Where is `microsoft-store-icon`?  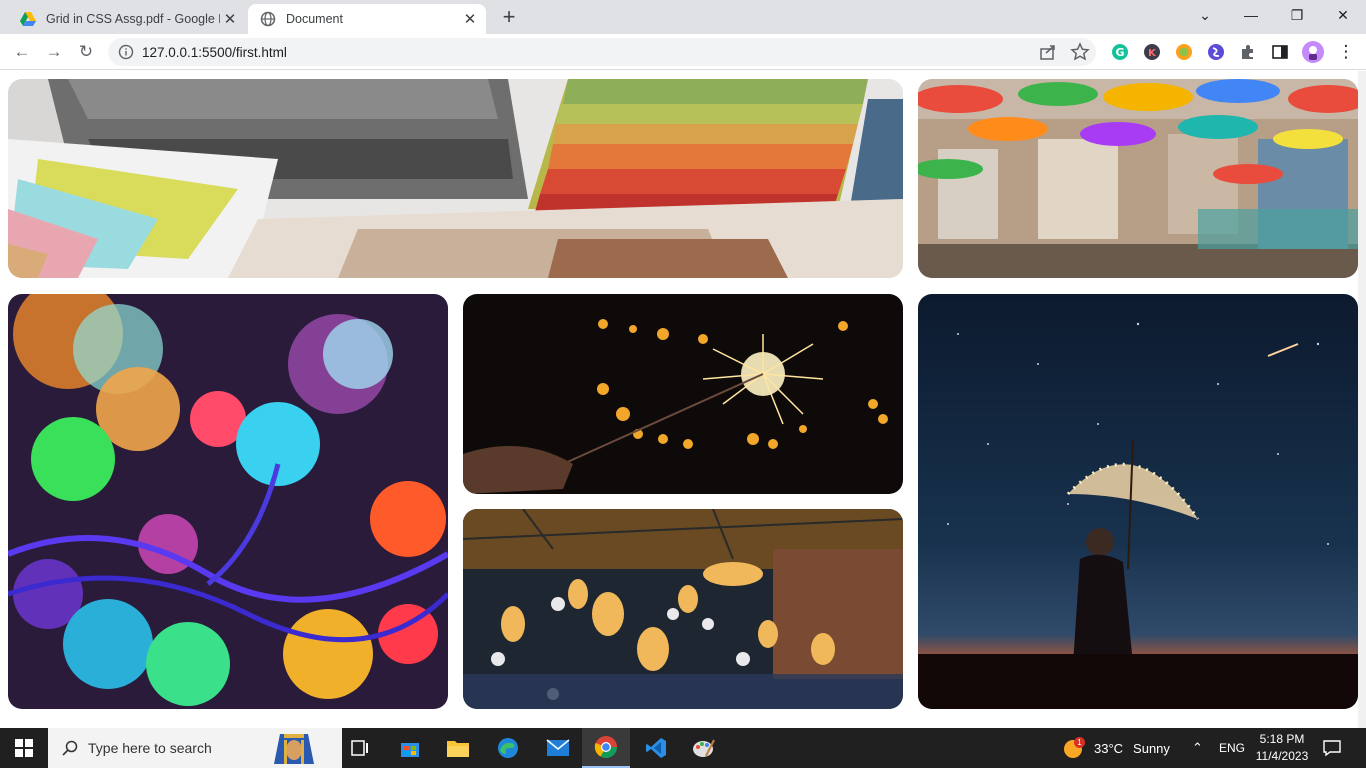 microsoft-store-icon is located at coordinates (410, 748).